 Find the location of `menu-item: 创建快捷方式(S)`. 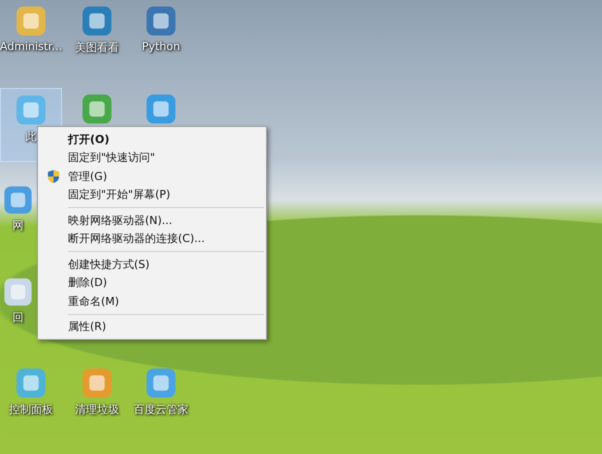

menu-item: 创建快捷方式(S) is located at coordinates (109, 264).